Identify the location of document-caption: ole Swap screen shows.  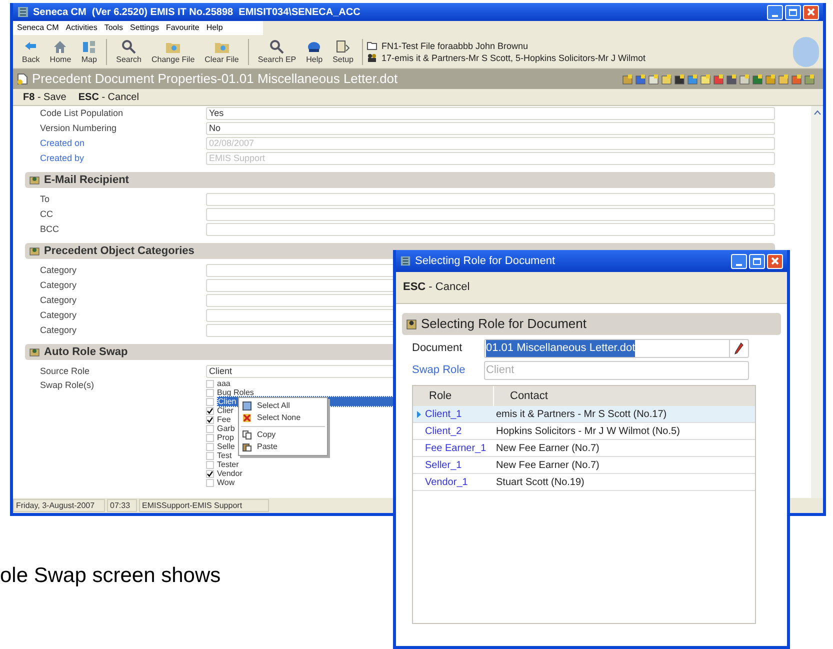
(110, 576).